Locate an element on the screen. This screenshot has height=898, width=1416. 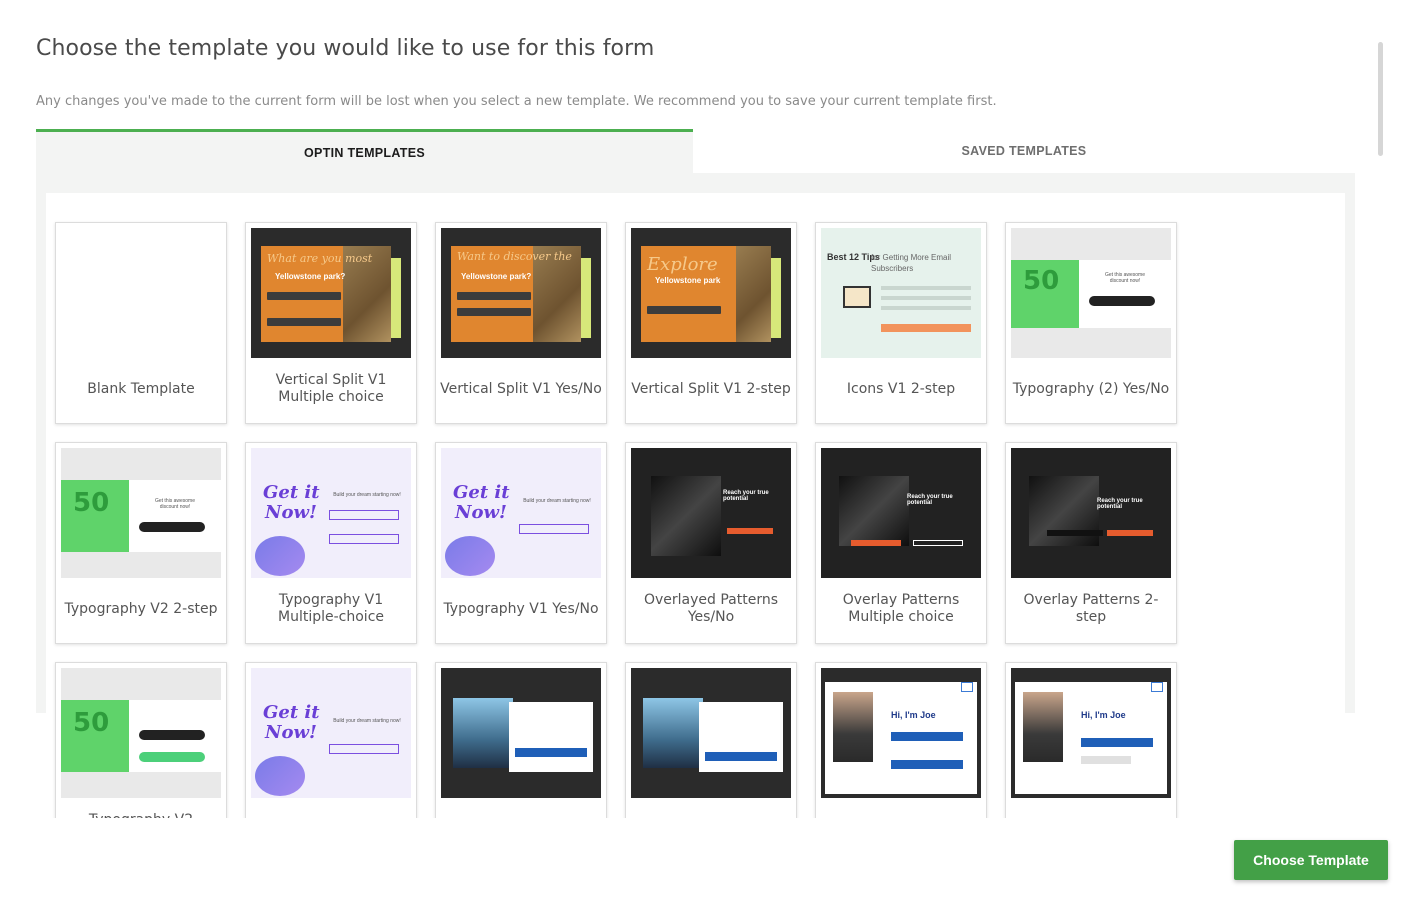
template-label: Overlayed Patterns Yes/No is located at coordinates (711, 608).